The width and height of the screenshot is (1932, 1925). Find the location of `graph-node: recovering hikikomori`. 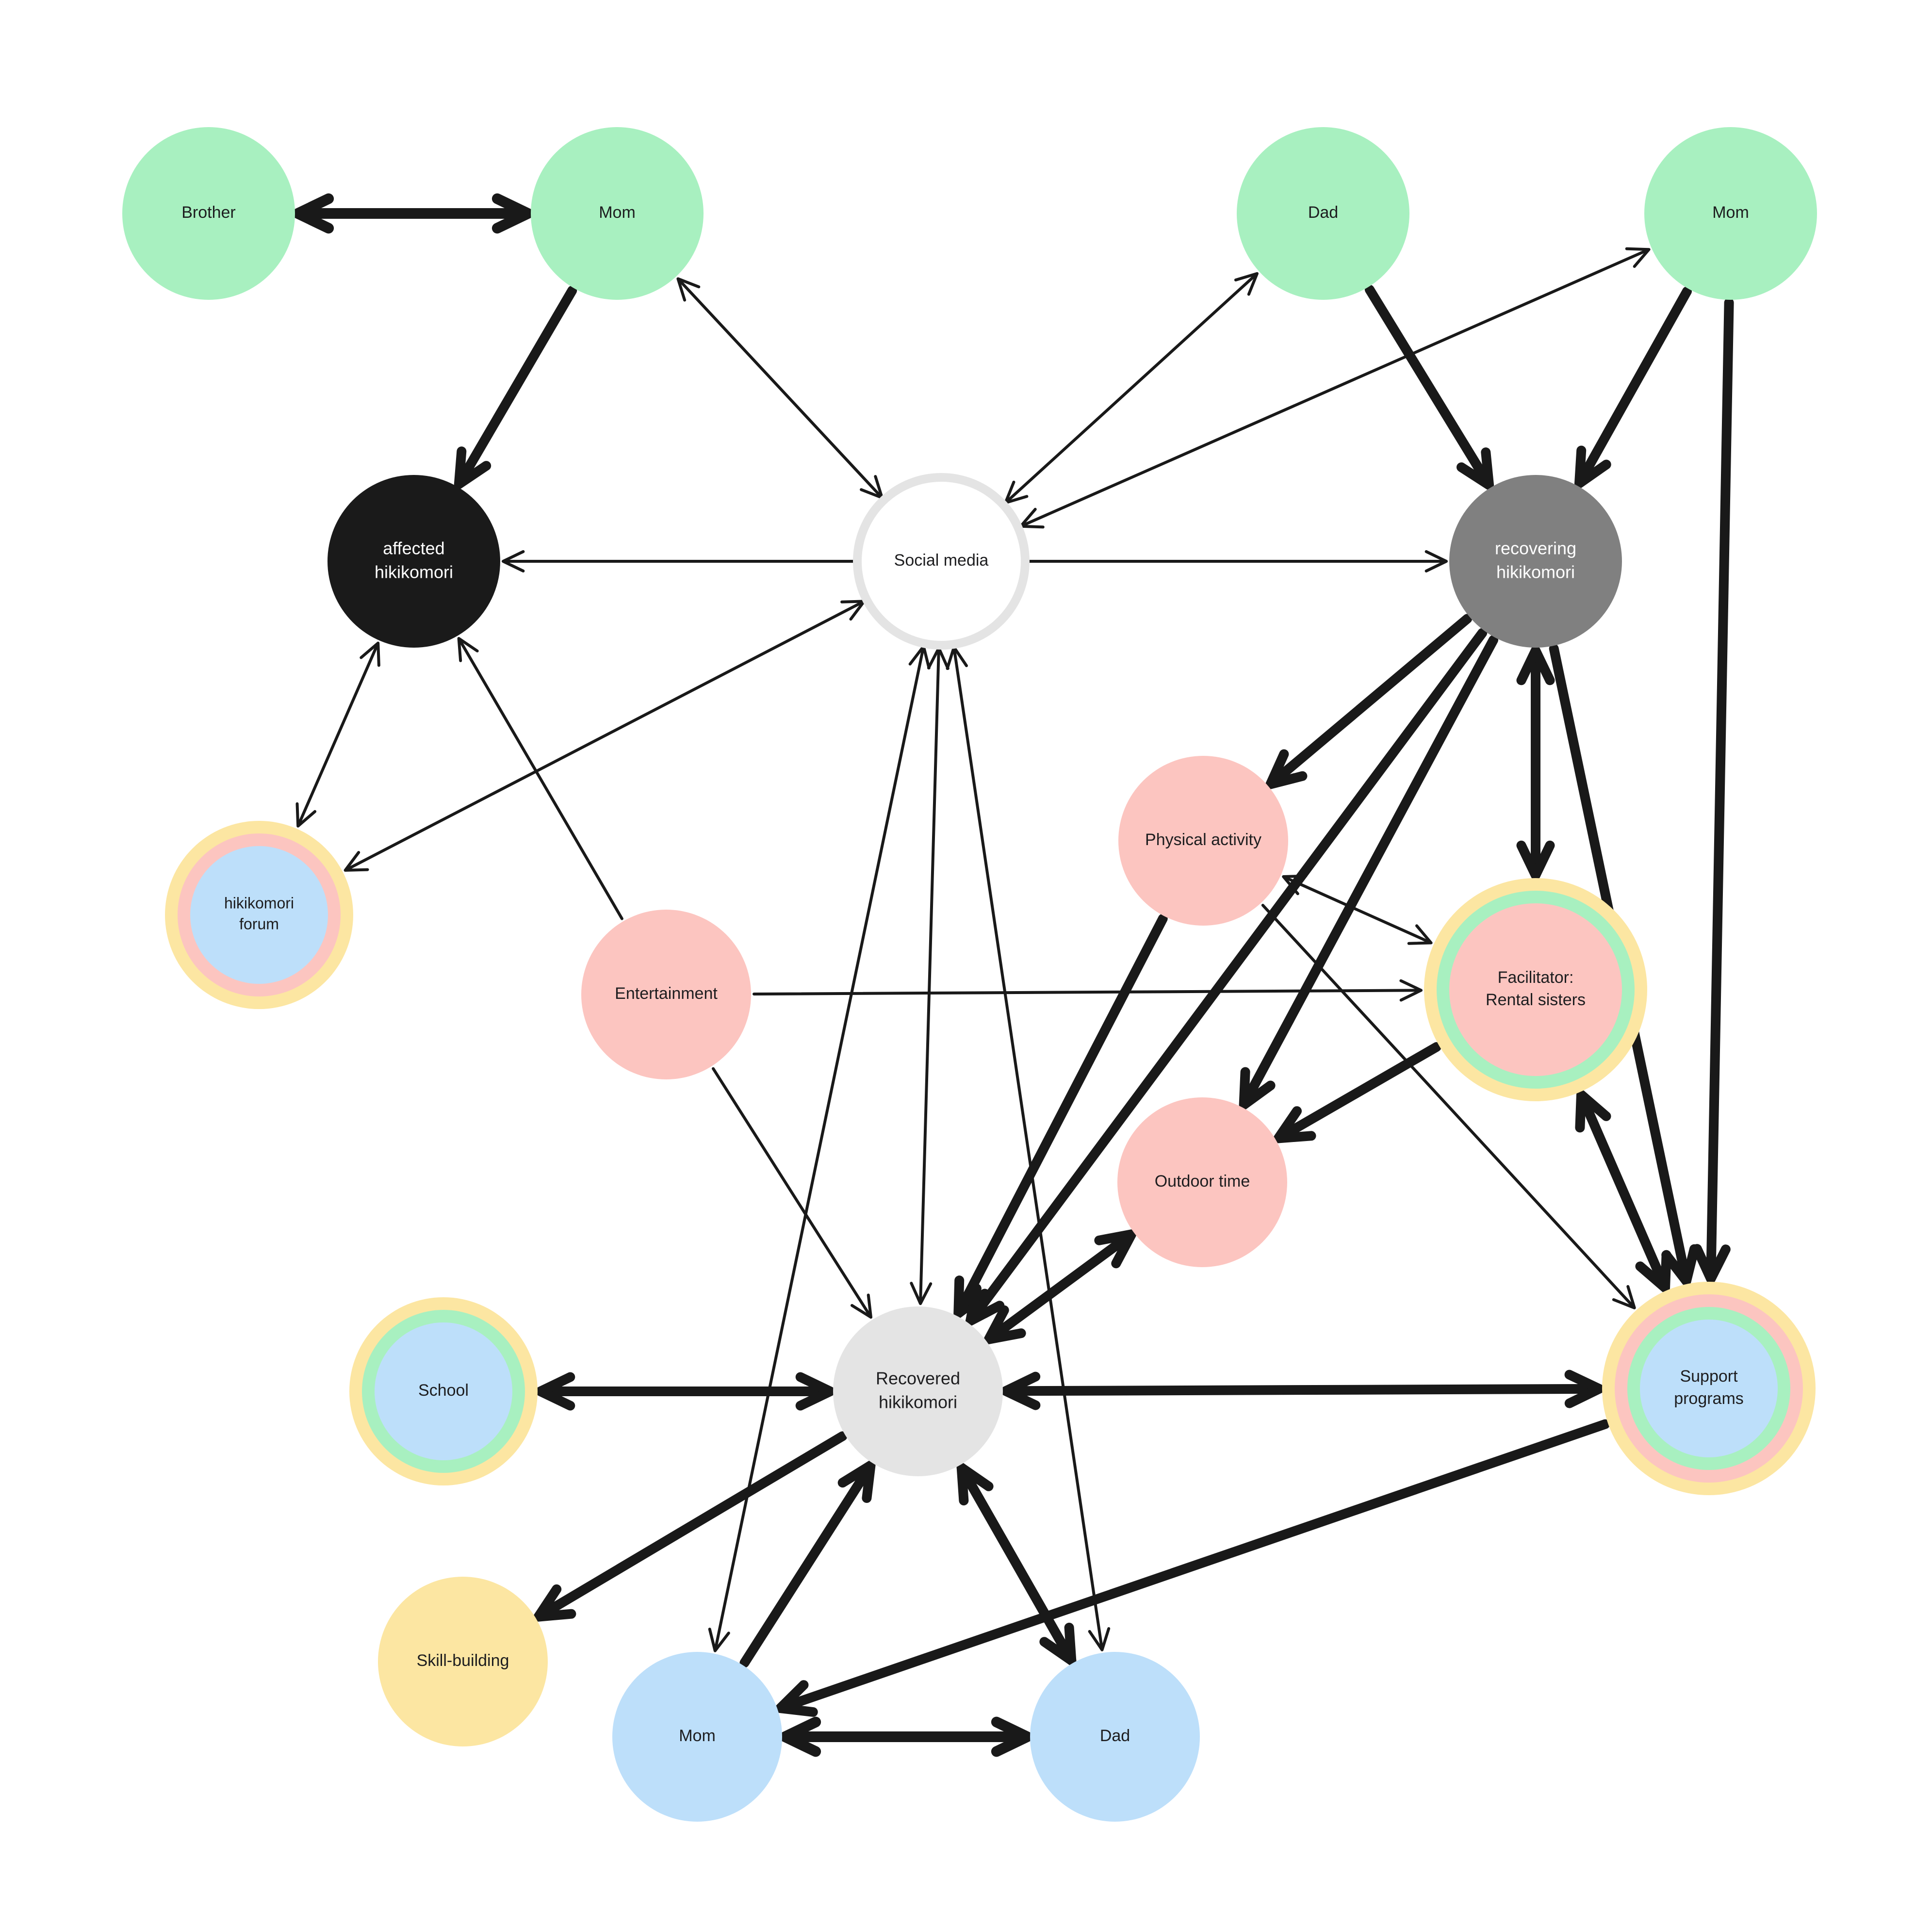

graph-node: recovering hikikomori is located at coordinates (1536, 561).